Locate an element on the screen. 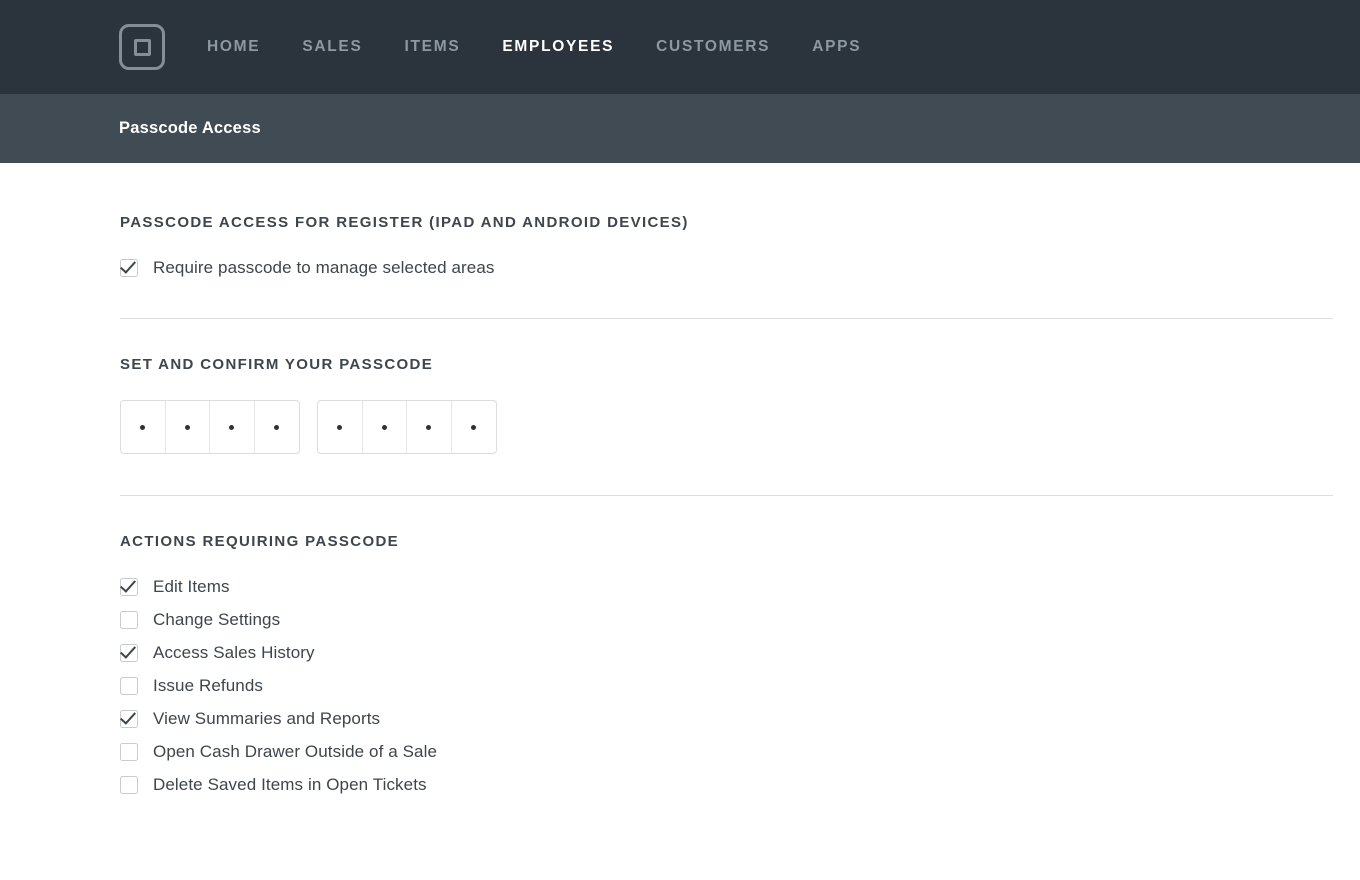 This screenshot has width=1360, height=880. nav-item-customers: CUSTOMERS is located at coordinates (713, 47).